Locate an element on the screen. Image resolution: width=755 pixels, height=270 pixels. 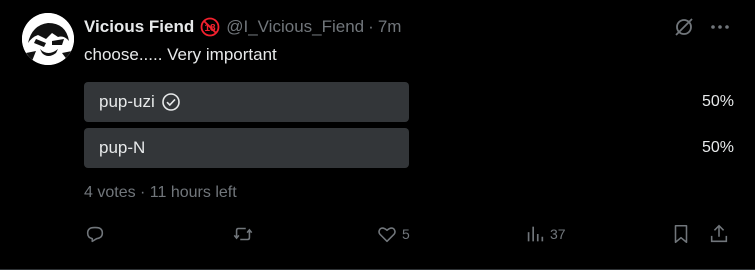
post-header: Vicious Fiend 18 @I_Vicious_Fiend · 7m is located at coordinates (242, 27).